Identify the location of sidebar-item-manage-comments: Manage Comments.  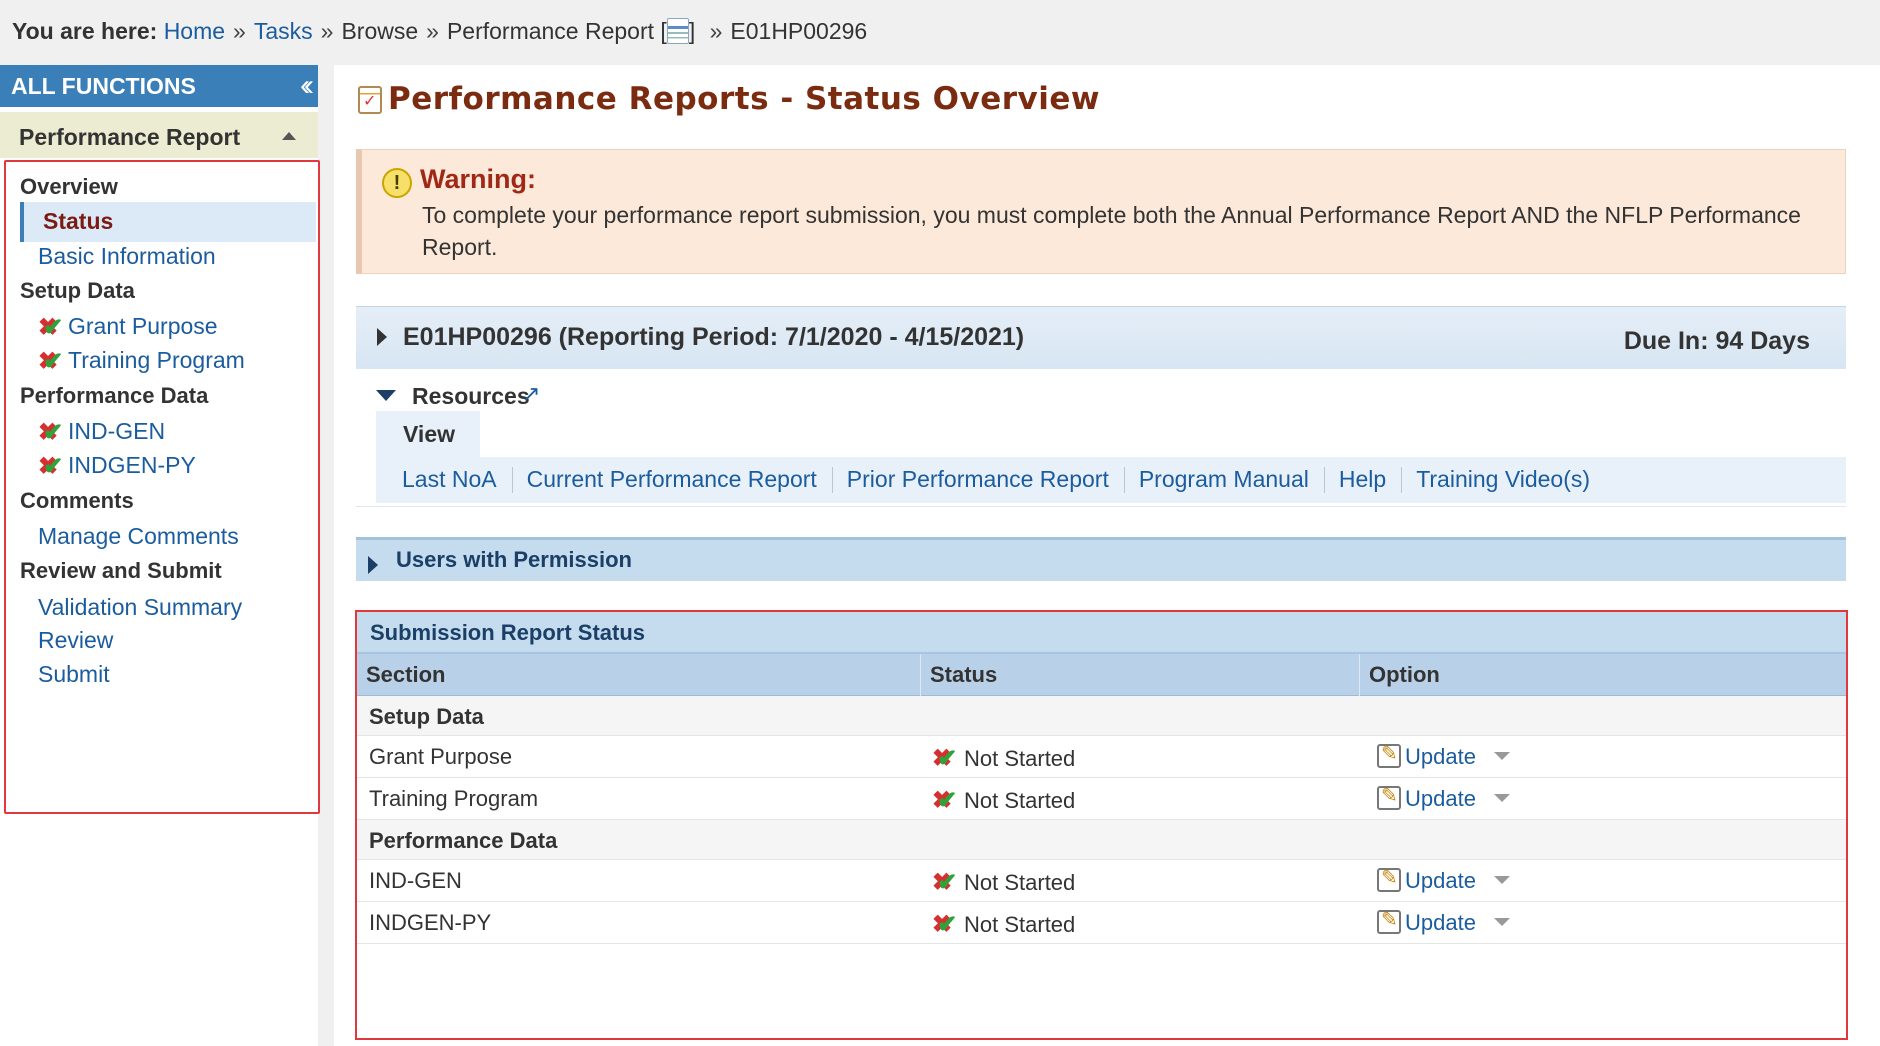
(138, 536).